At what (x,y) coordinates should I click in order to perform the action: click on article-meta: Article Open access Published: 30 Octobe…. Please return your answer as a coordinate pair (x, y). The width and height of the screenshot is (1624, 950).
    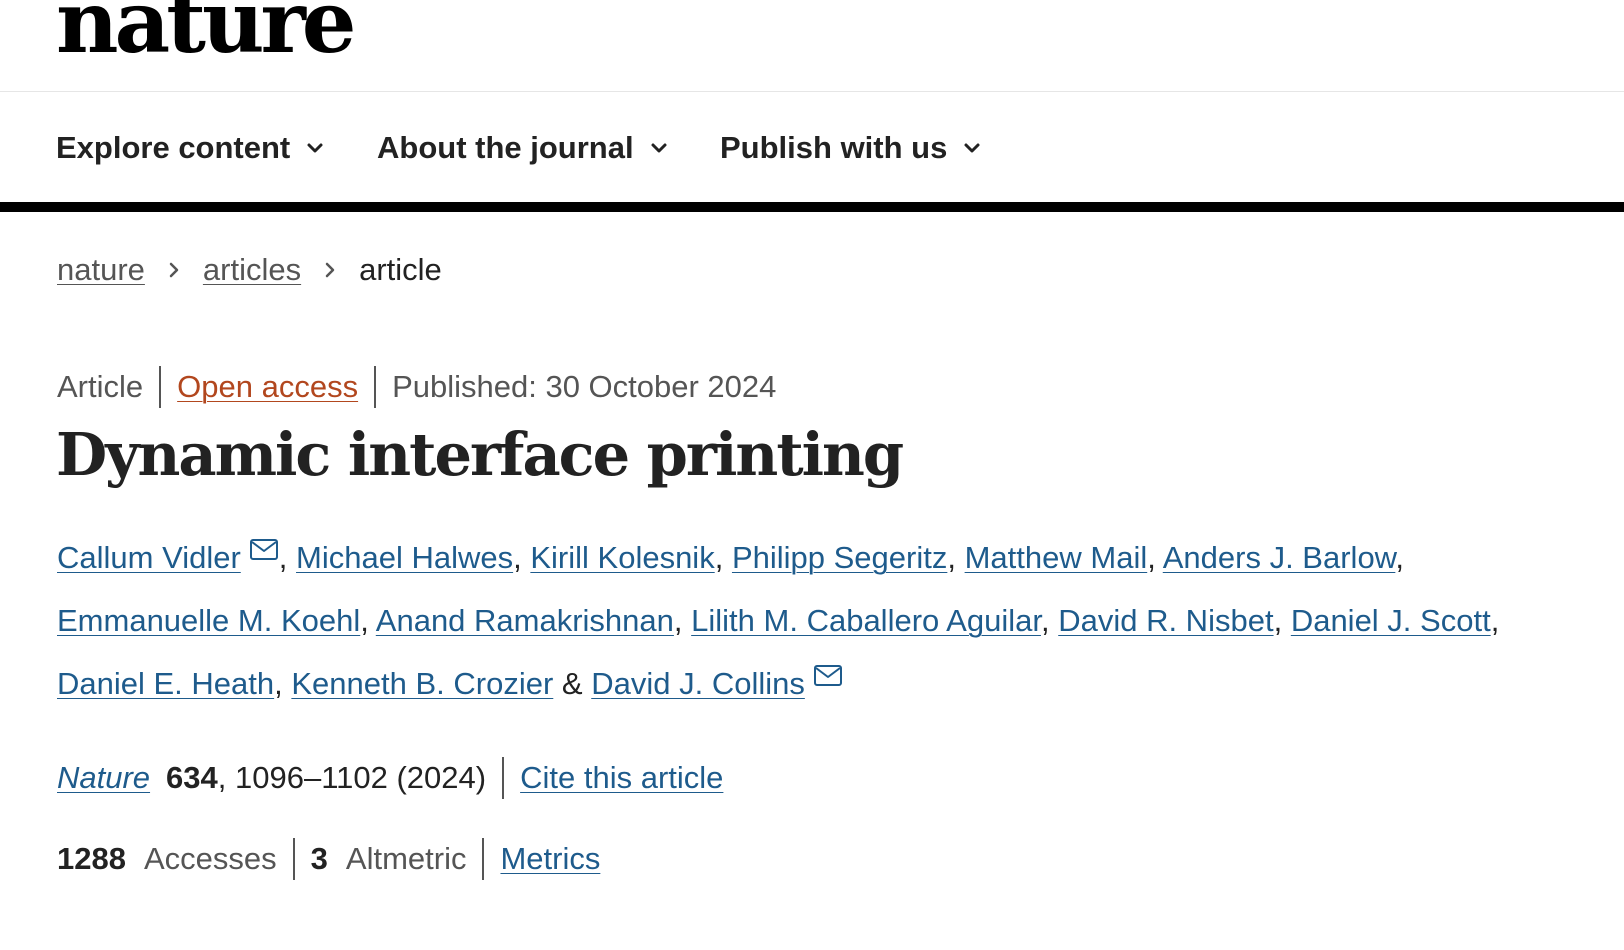
    Looking at the image, I should click on (416, 387).